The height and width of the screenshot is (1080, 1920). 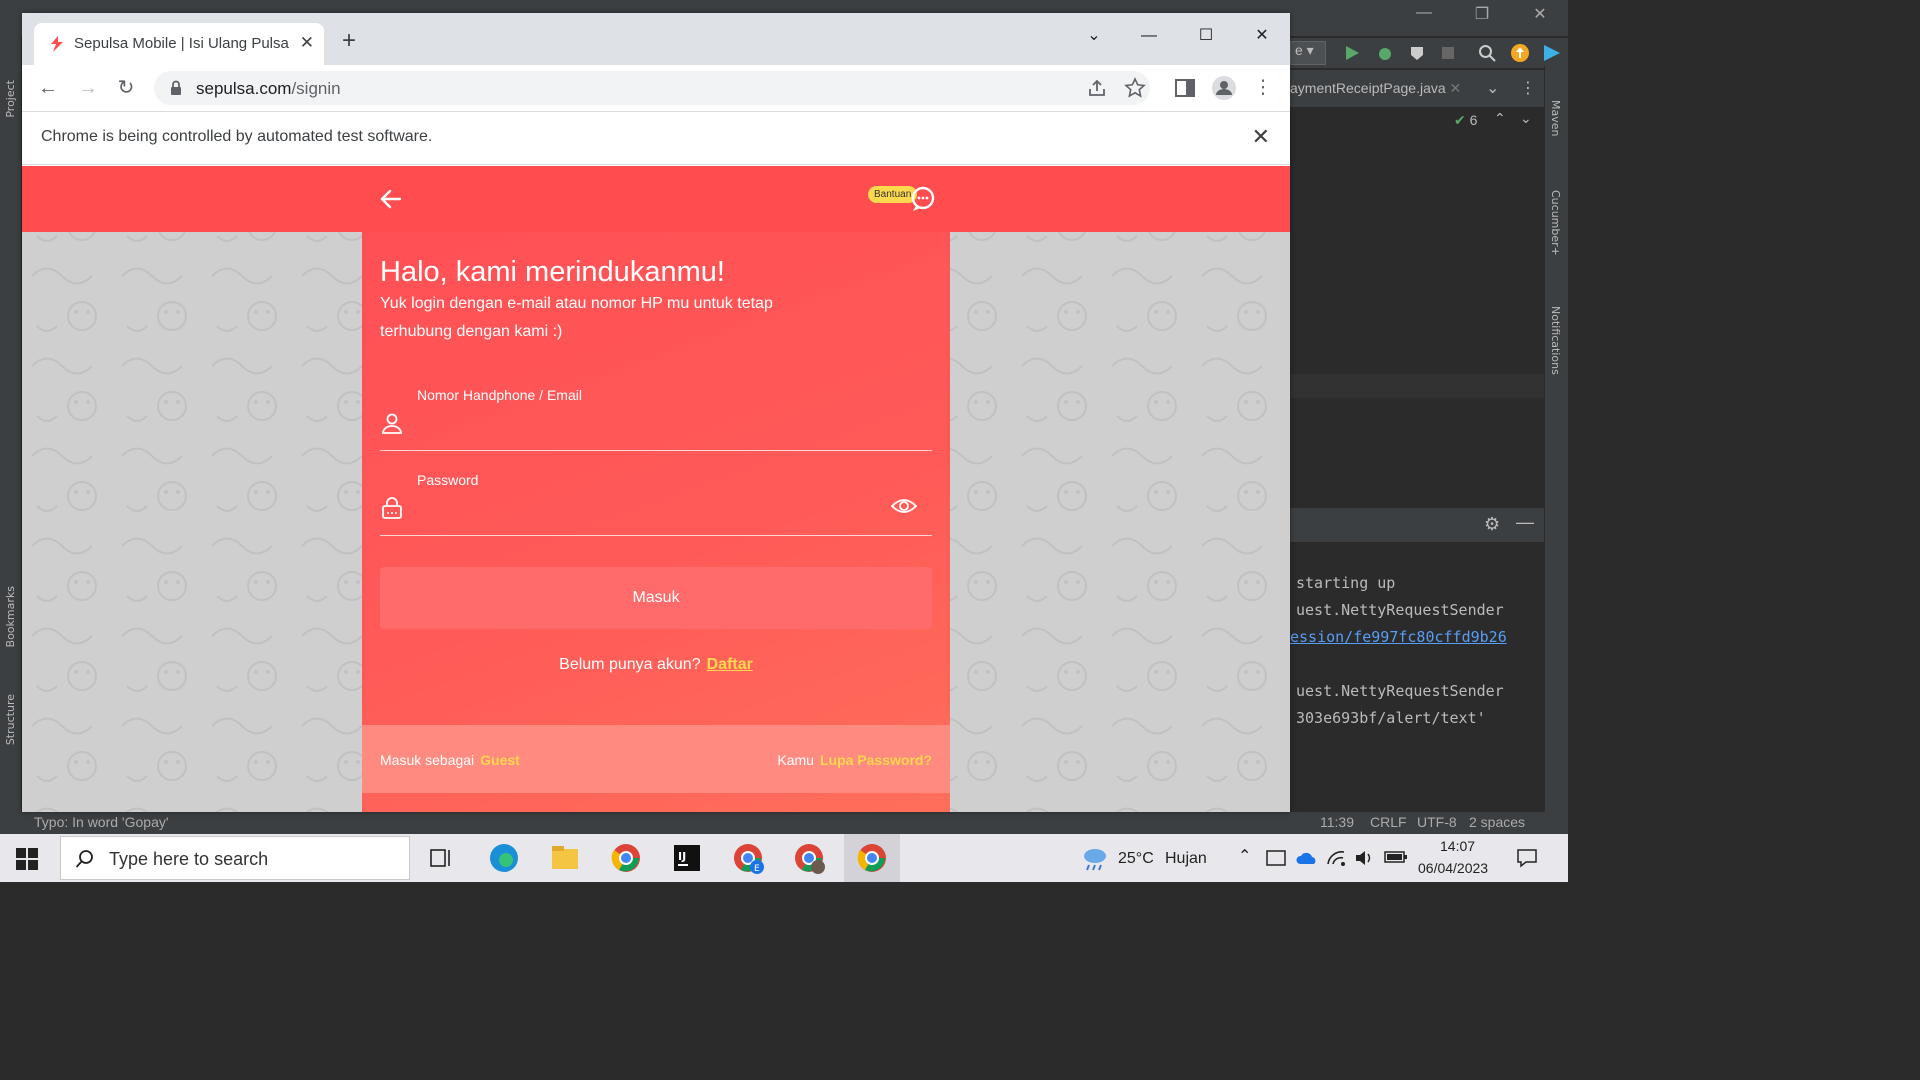 What do you see at coordinates (101, 822) in the screenshot?
I see `status-message: Typo: In word 'Gopay'` at bounding box center [101, 822].